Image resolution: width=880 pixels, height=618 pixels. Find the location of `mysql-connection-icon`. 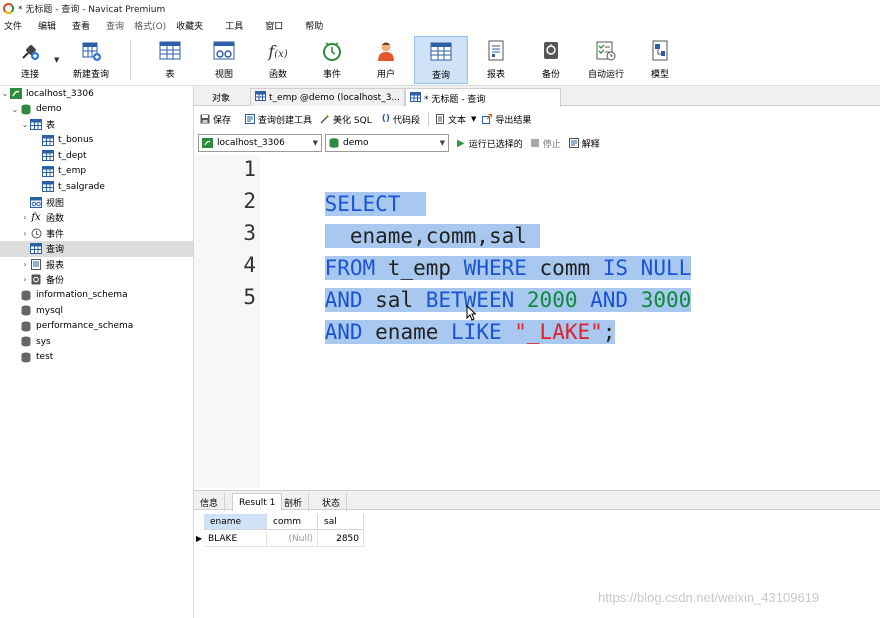

mysql-connection-icon is located at coordinates (16, 94).